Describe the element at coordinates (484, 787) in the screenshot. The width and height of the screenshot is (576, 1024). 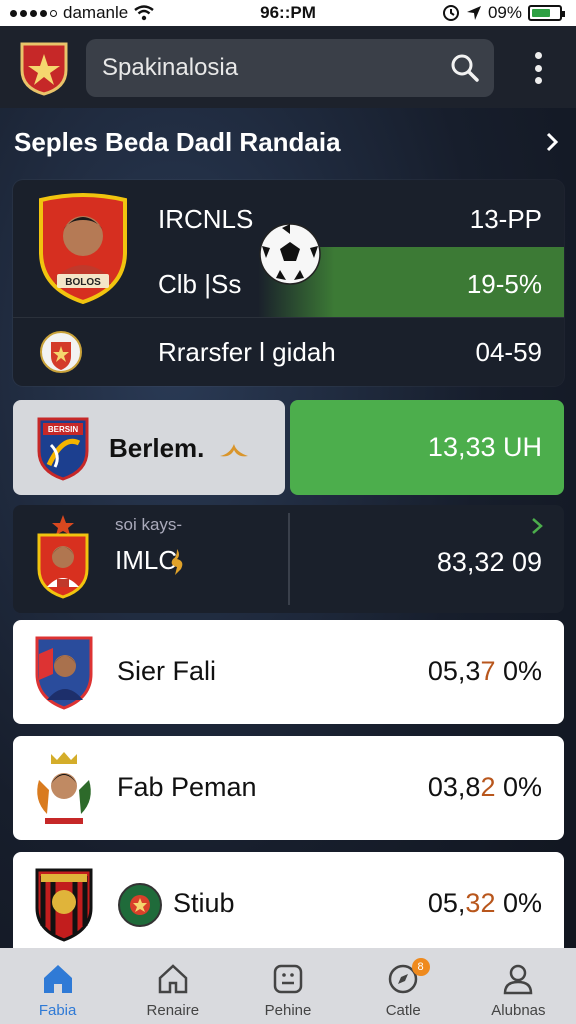
I see `player-value: 03,82 0%` at that location.